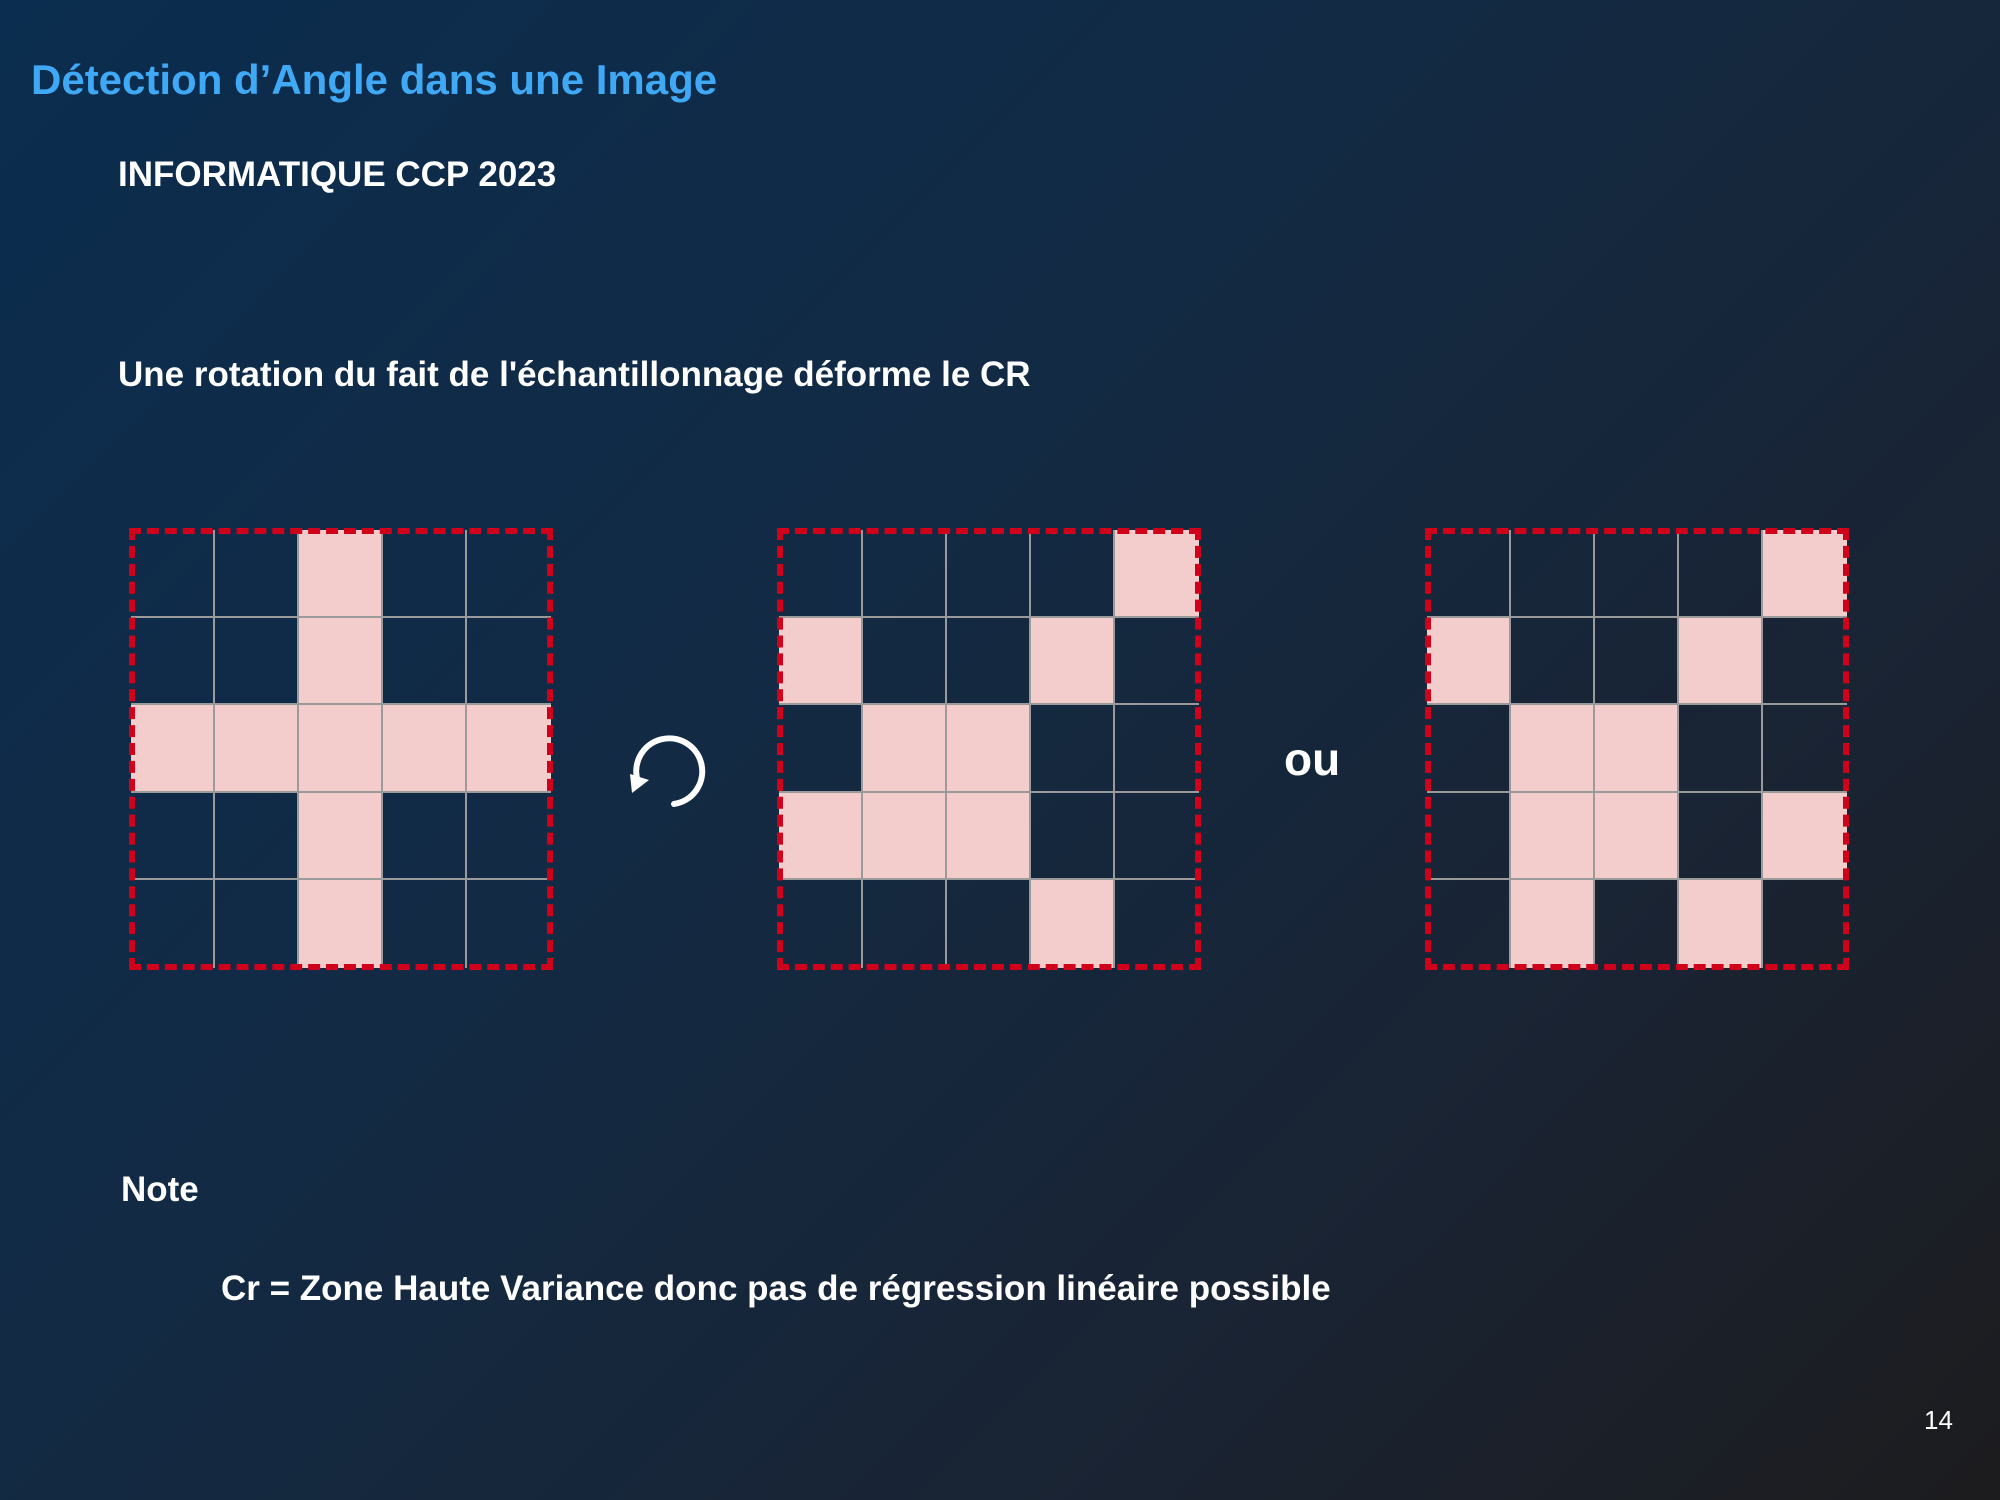  Describe the element at coordinates (337, 174) in the screenshot. I see `slide-subtitle: INFORMATIQUE CCP 2023` at that location.